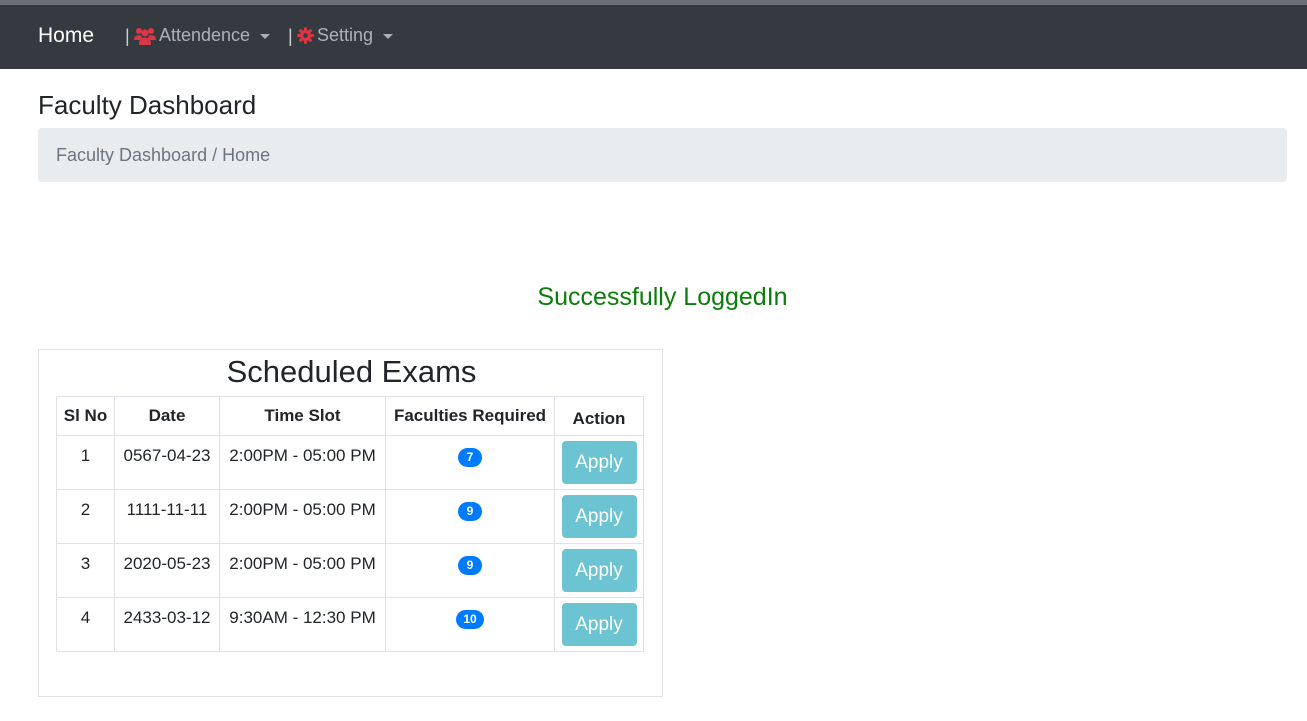  I want to click on table-row: 4 2433-03-12 9:30AM - 12:30 PM 10 Apply, so click(350, 624).